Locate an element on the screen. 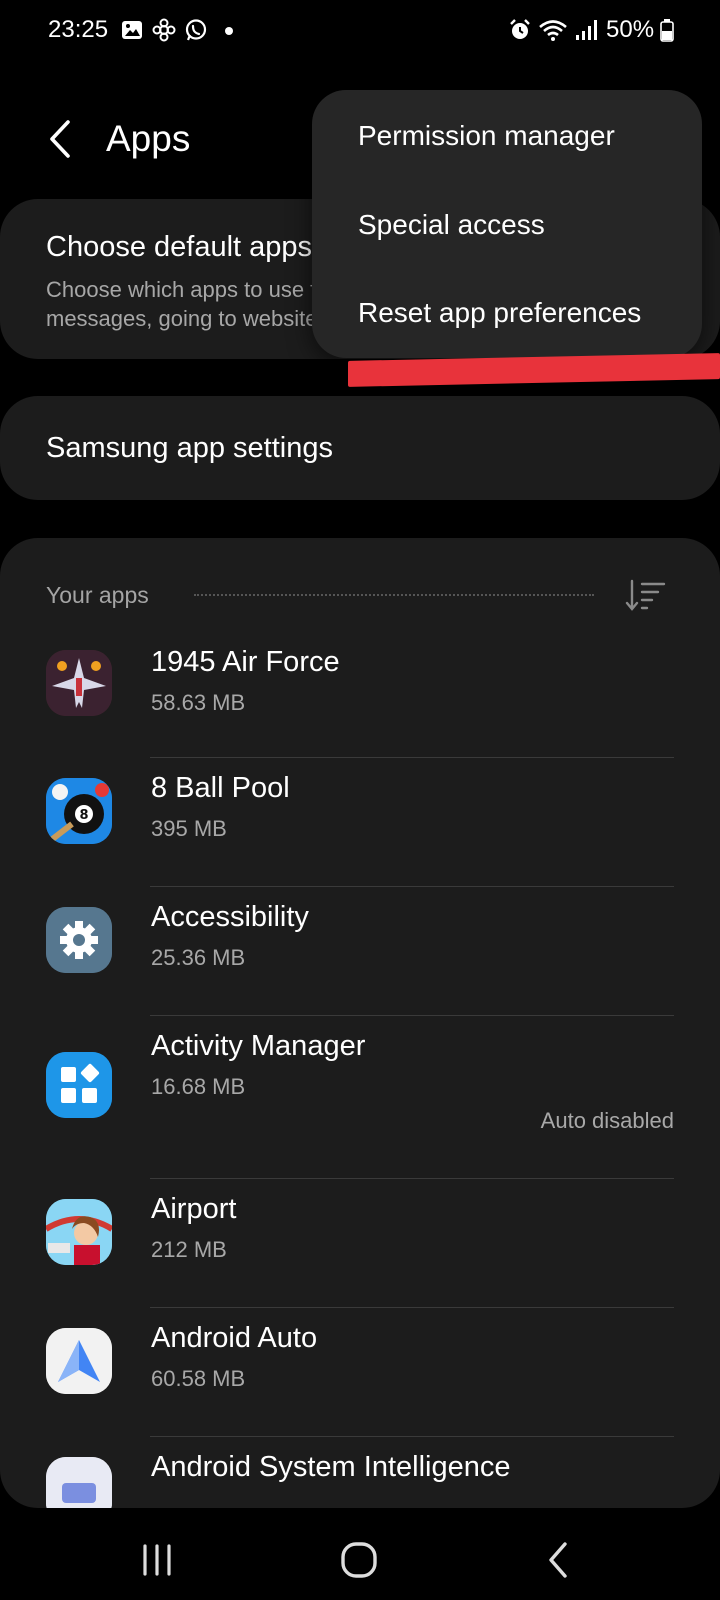 The image size is (720, 1600). app-name: Android Auto is located at coordinates (234, 1338).